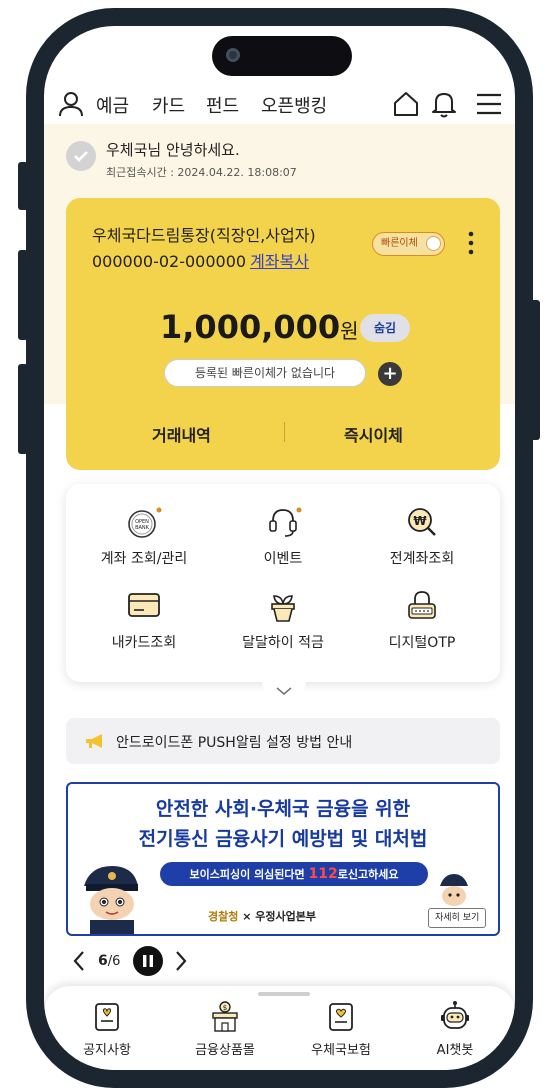 The image size is (557, 1092). What do you see at coordinates (285, 916) in the screenshot?
I see `org-postal: 우정사업본부` at bounding box center [285, 916].